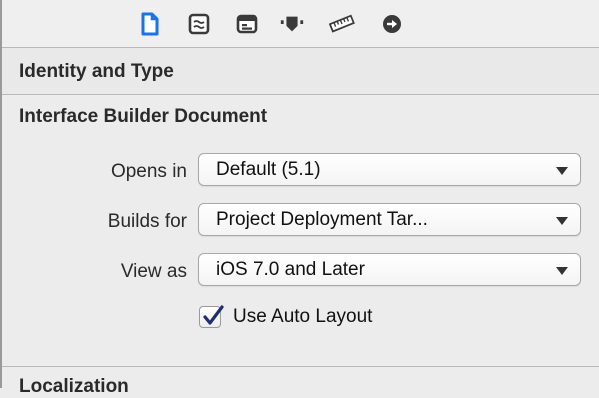  What do you see at coordinates (389, 269) in the screenshot?
I see `view-as-popup: iOS 7.0 and Later` at bounding box center [389, 269].